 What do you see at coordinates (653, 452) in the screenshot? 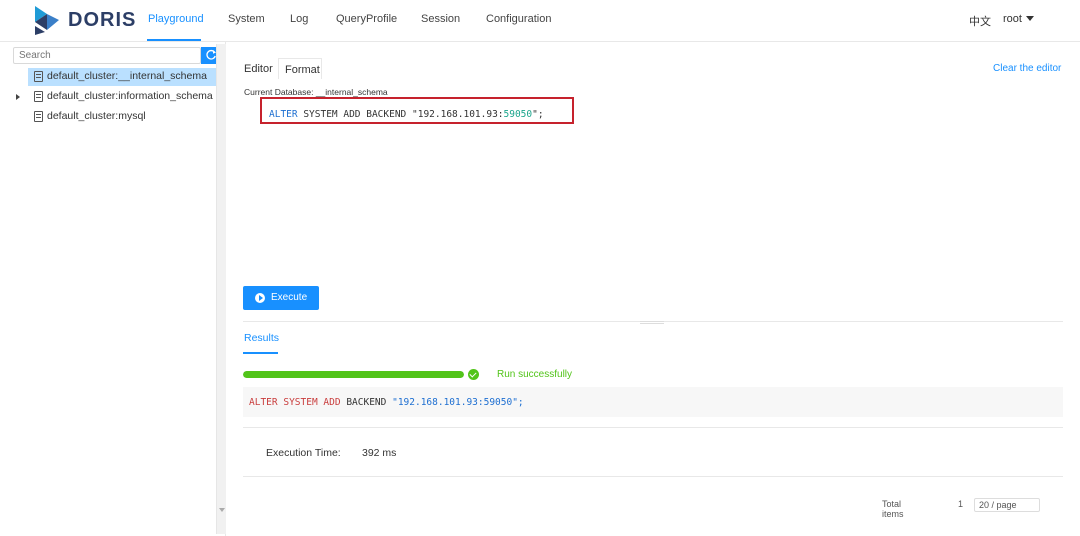
I see `execution-info: Execution Time: 392 ms` at bounding box center [653, 452].